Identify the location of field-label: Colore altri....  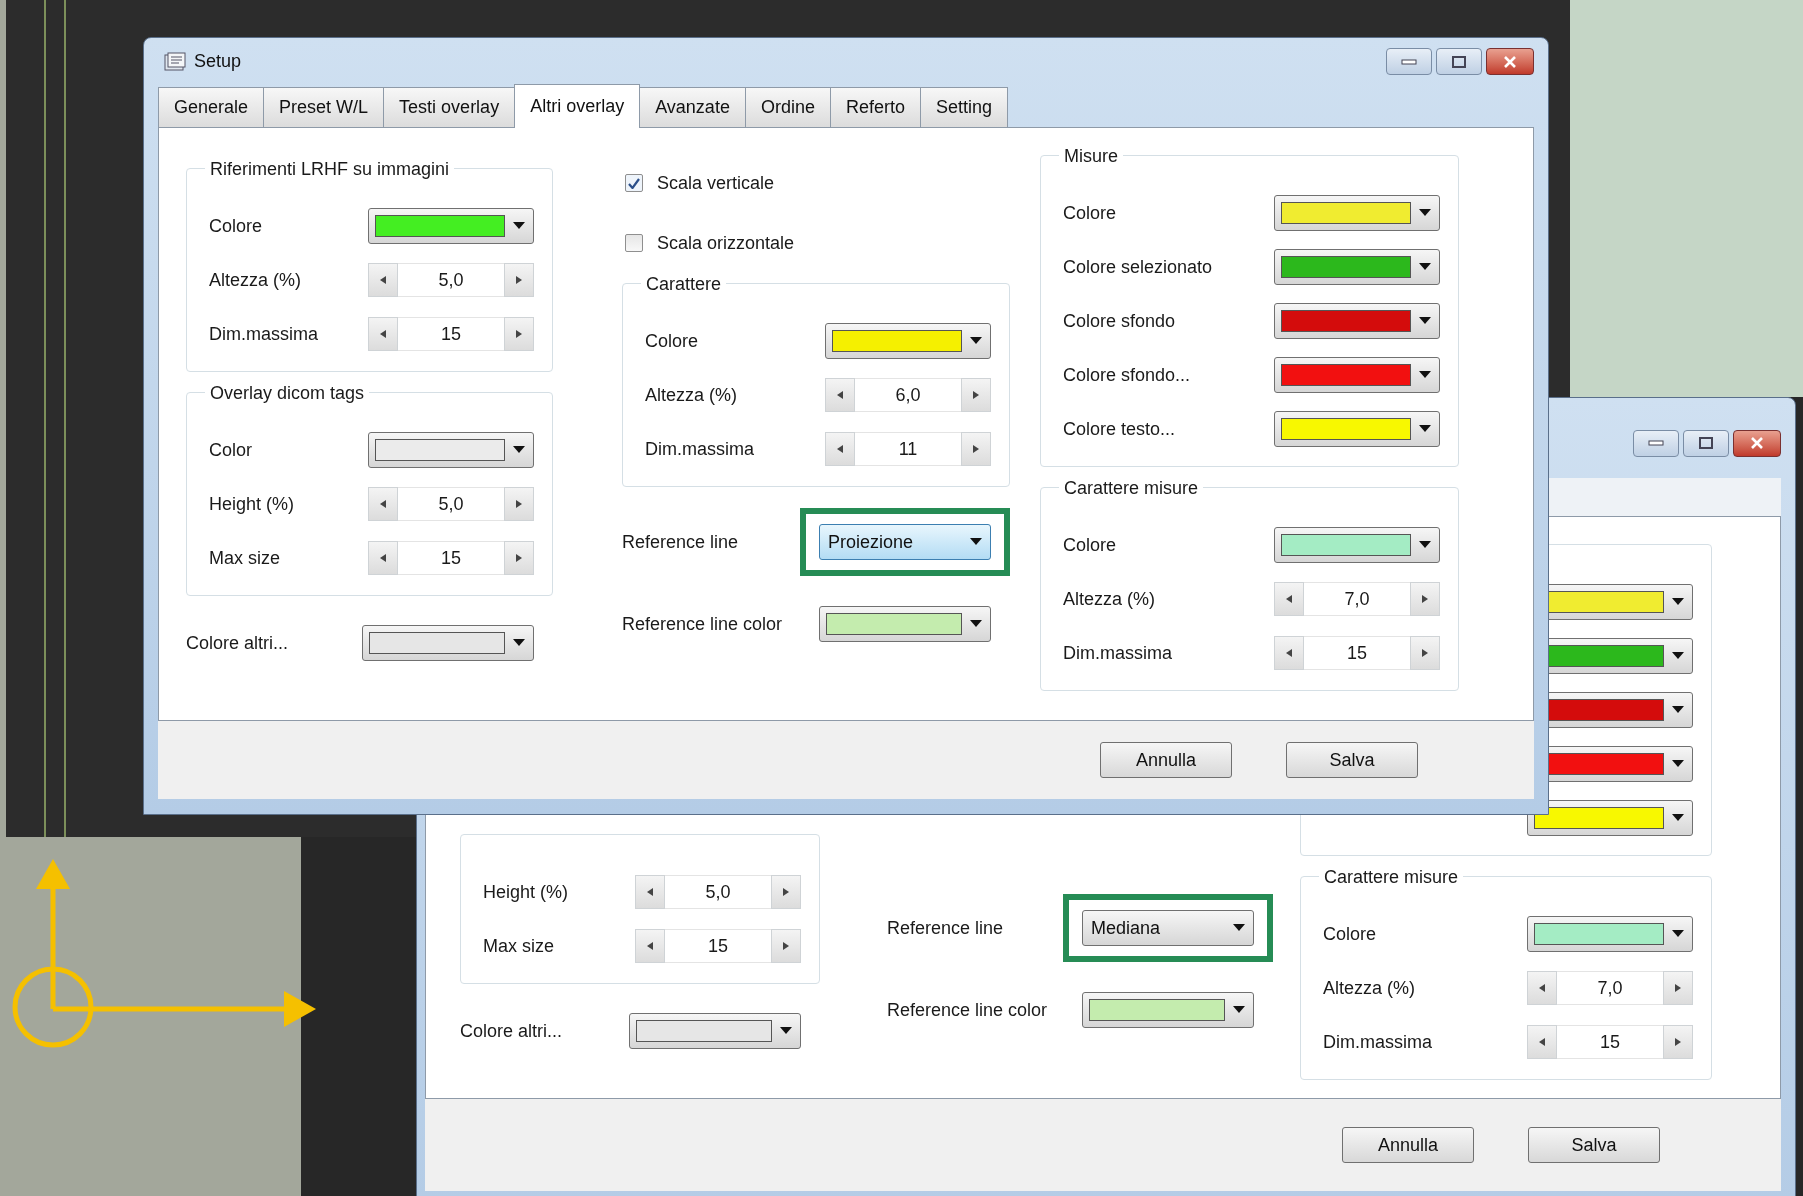
(511, 1031).